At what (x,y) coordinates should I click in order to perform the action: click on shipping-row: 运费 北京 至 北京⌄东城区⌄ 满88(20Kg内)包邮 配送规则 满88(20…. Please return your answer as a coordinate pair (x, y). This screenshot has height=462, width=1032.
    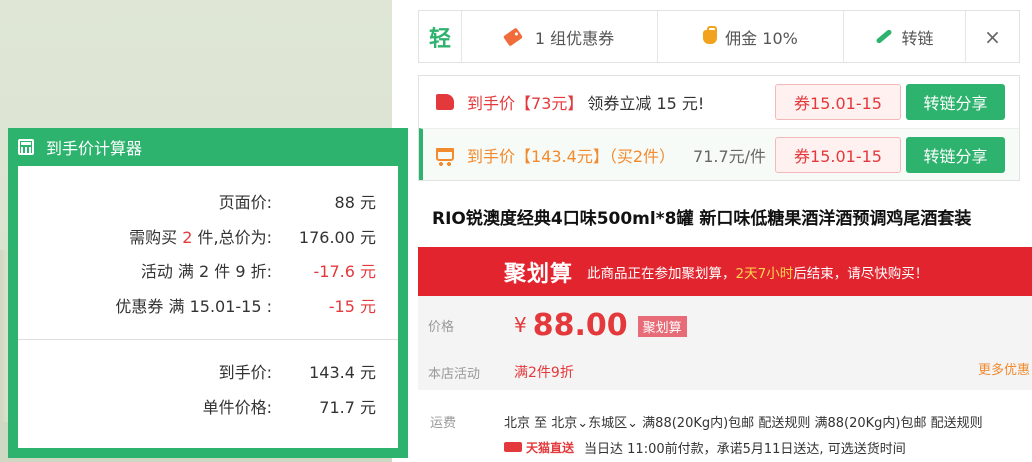
    Looking at the image, I should click on (725, 421).